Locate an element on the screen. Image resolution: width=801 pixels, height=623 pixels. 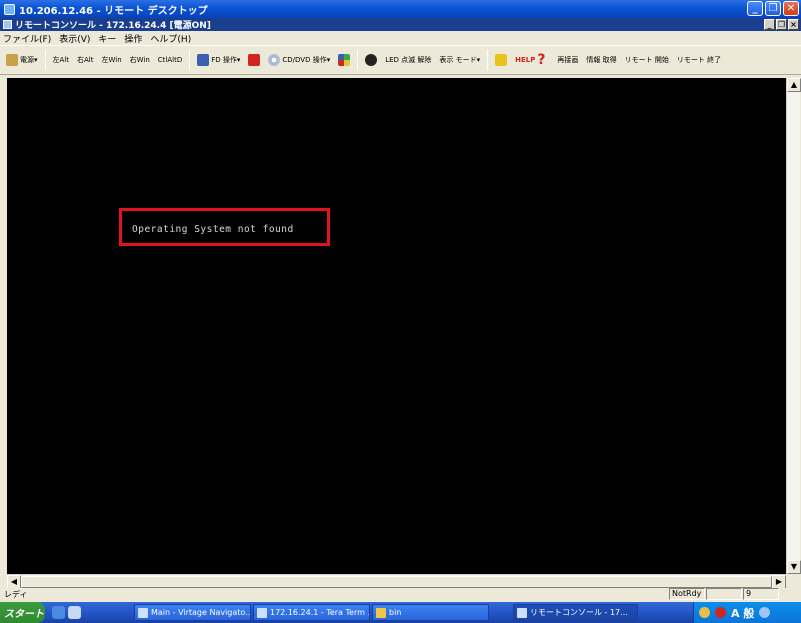
menu-key: キー is located at coordinates (107, 38).